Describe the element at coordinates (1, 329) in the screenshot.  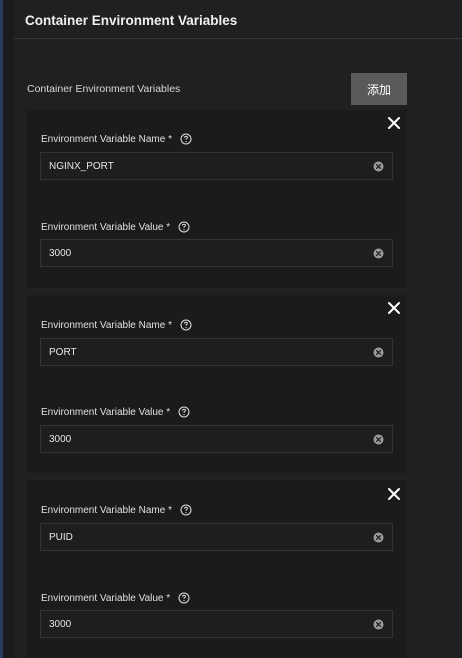
I see `window-left-edge` at that location.